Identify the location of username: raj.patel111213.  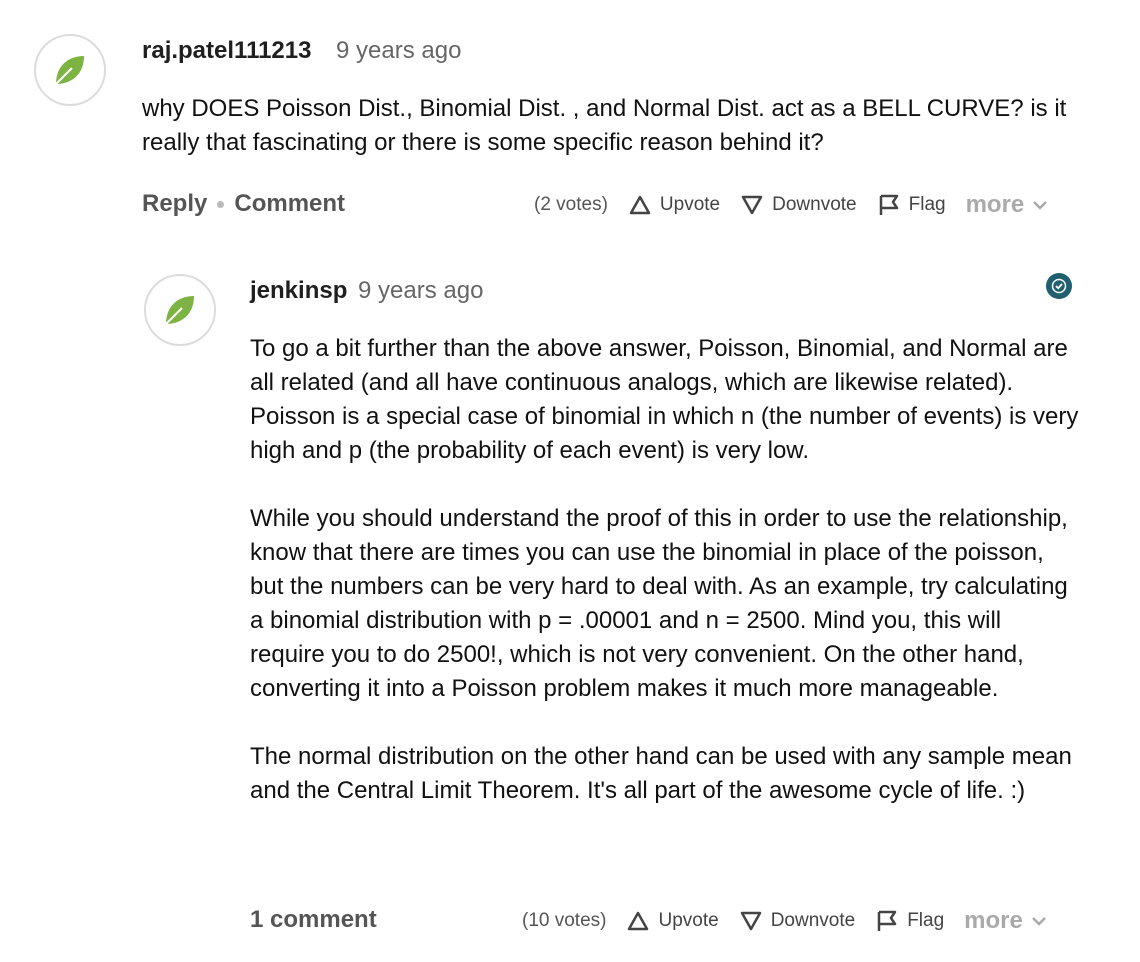
(226, 51).